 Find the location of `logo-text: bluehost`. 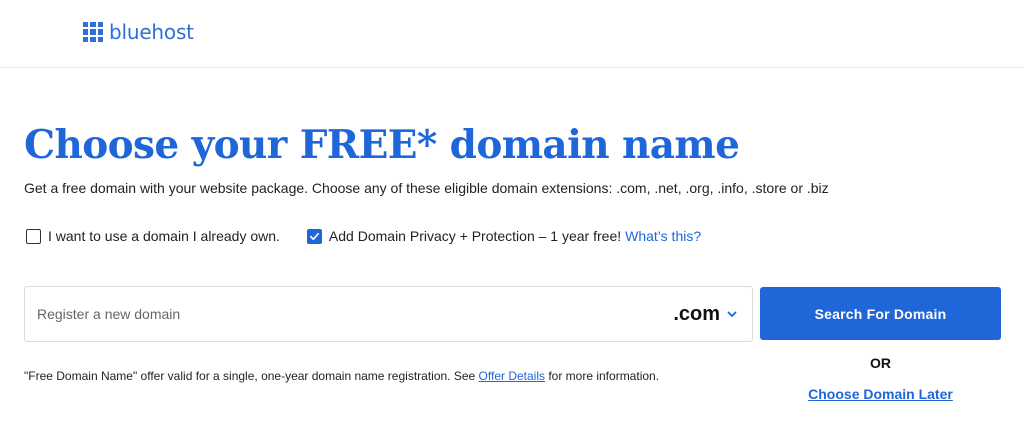

logo-text: bluehost is located at coordinates (151, 32).